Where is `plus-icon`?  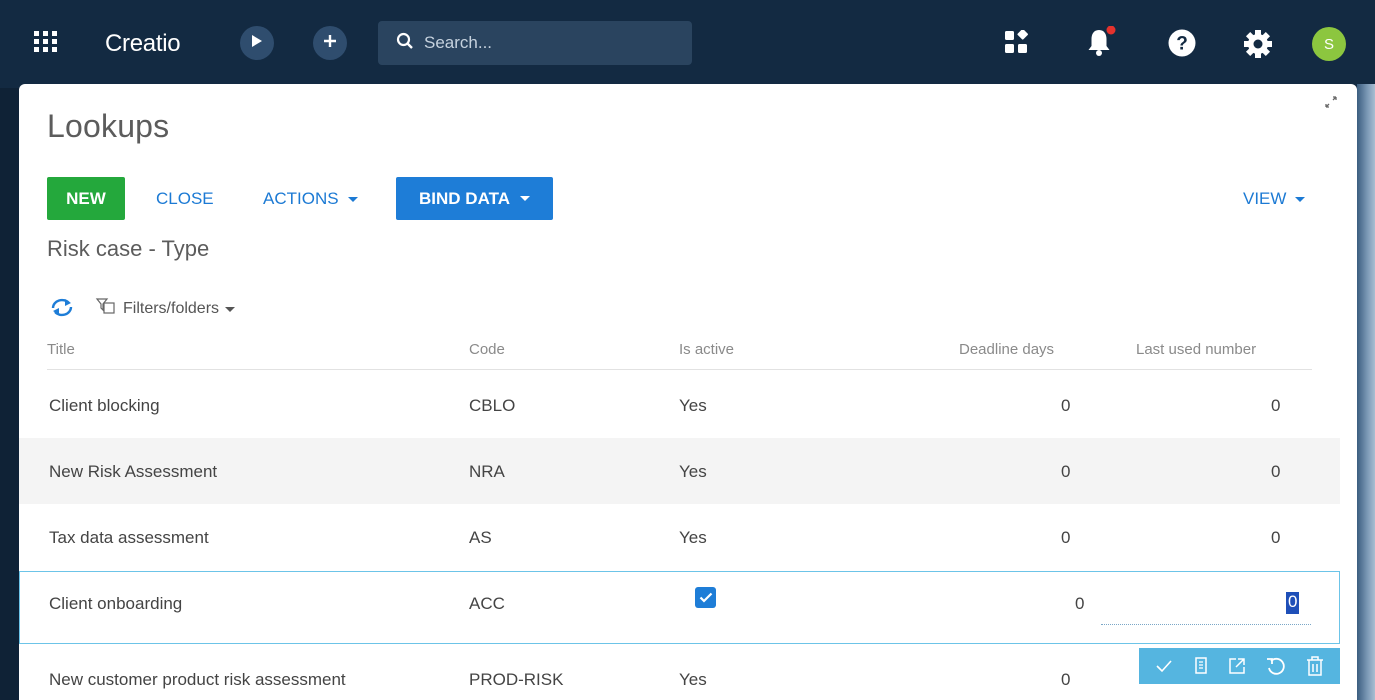 plus-icon is located at coordinates (330, 43).